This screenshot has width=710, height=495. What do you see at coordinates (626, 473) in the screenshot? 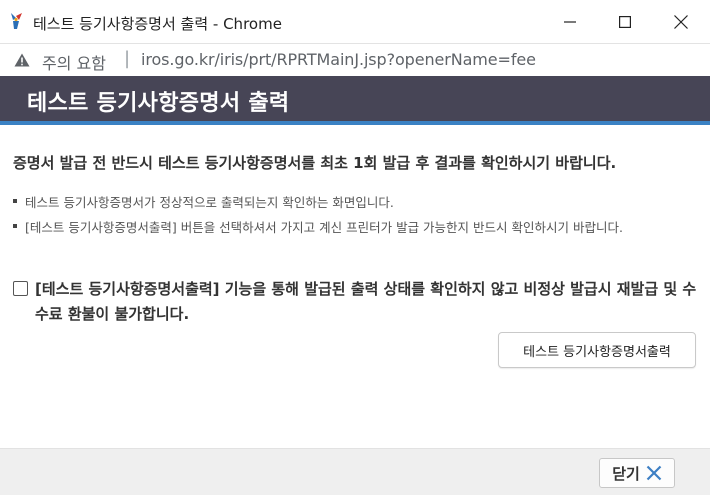
I see `close-button-label: 닫기` at bounding box center [626, 473].